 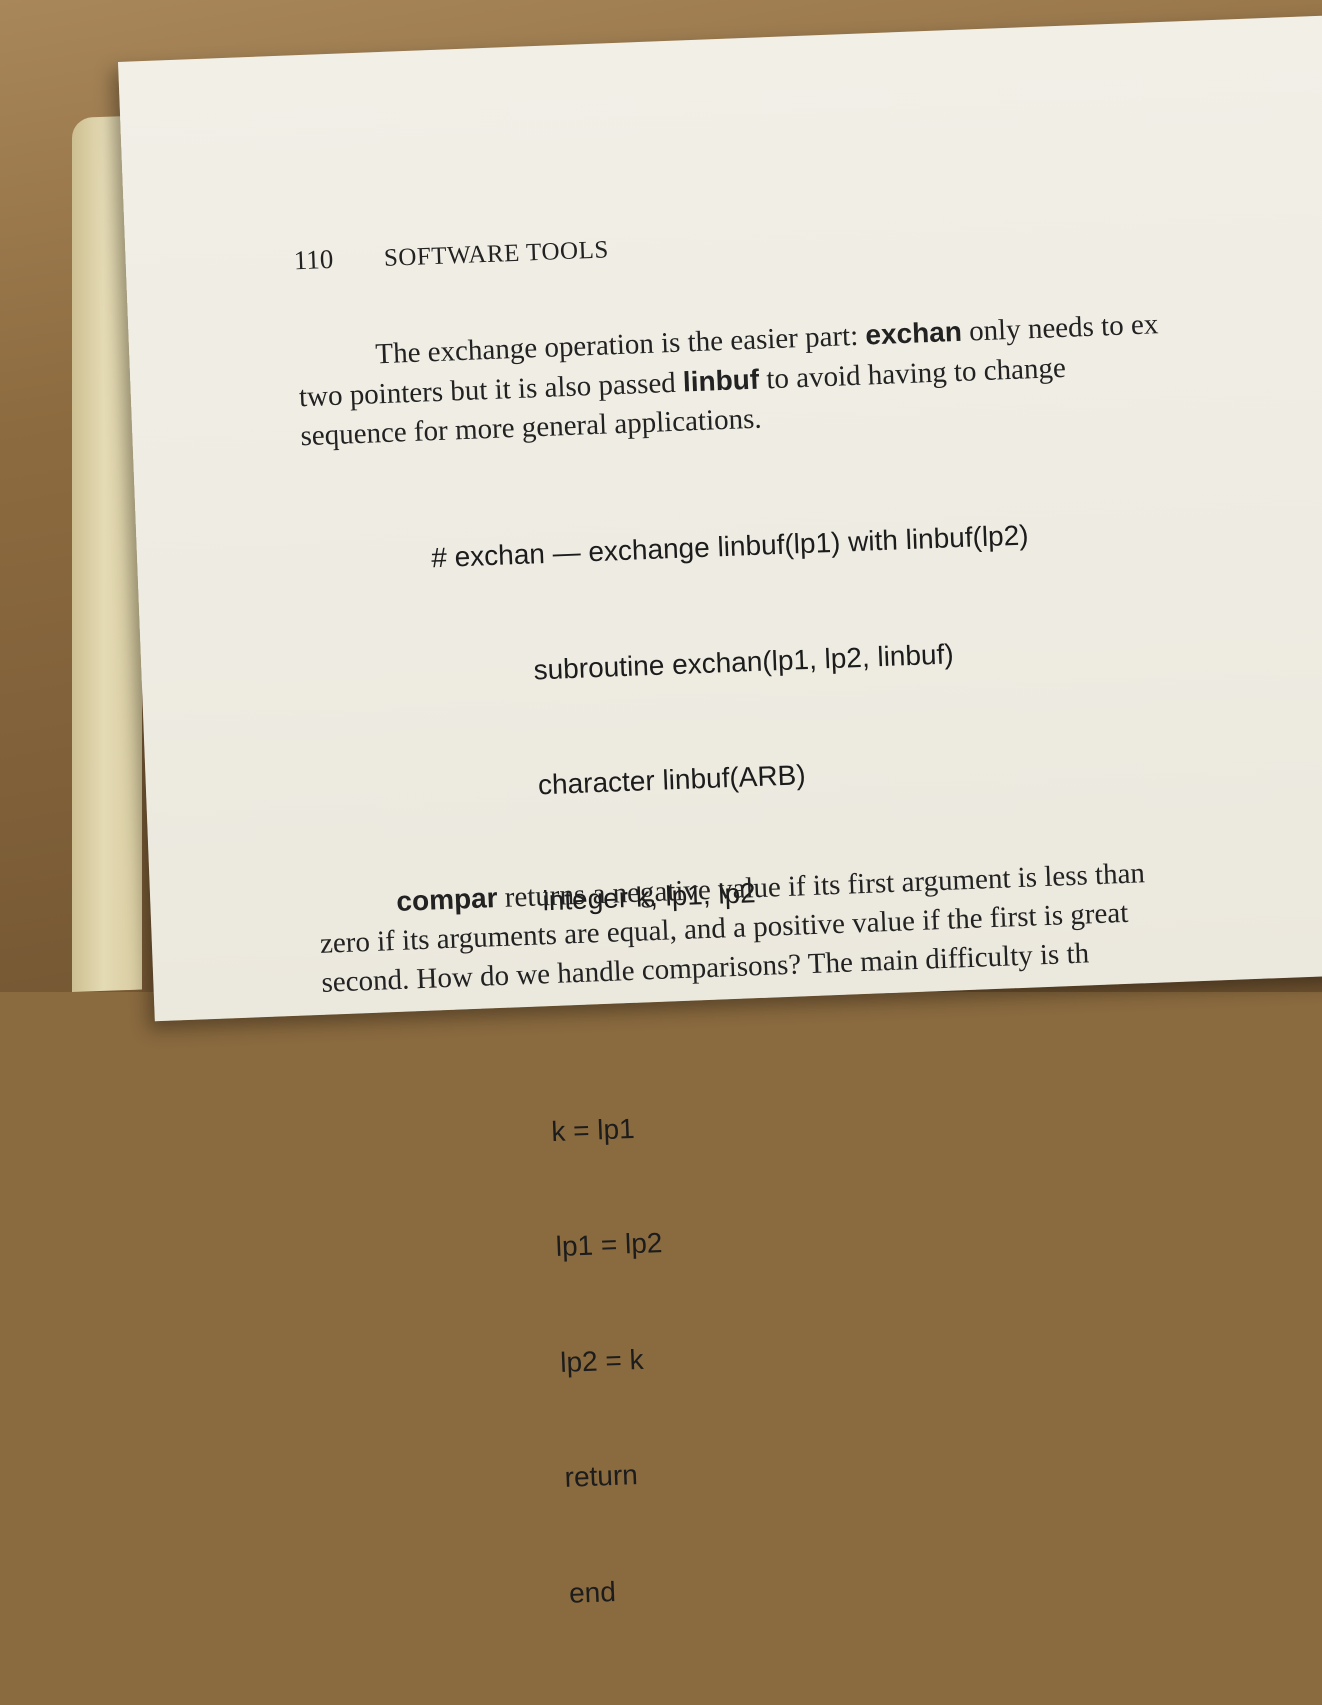 I want to click on running-header: 110 SOFTWARE TOOLS, so click(x=451, y=254).